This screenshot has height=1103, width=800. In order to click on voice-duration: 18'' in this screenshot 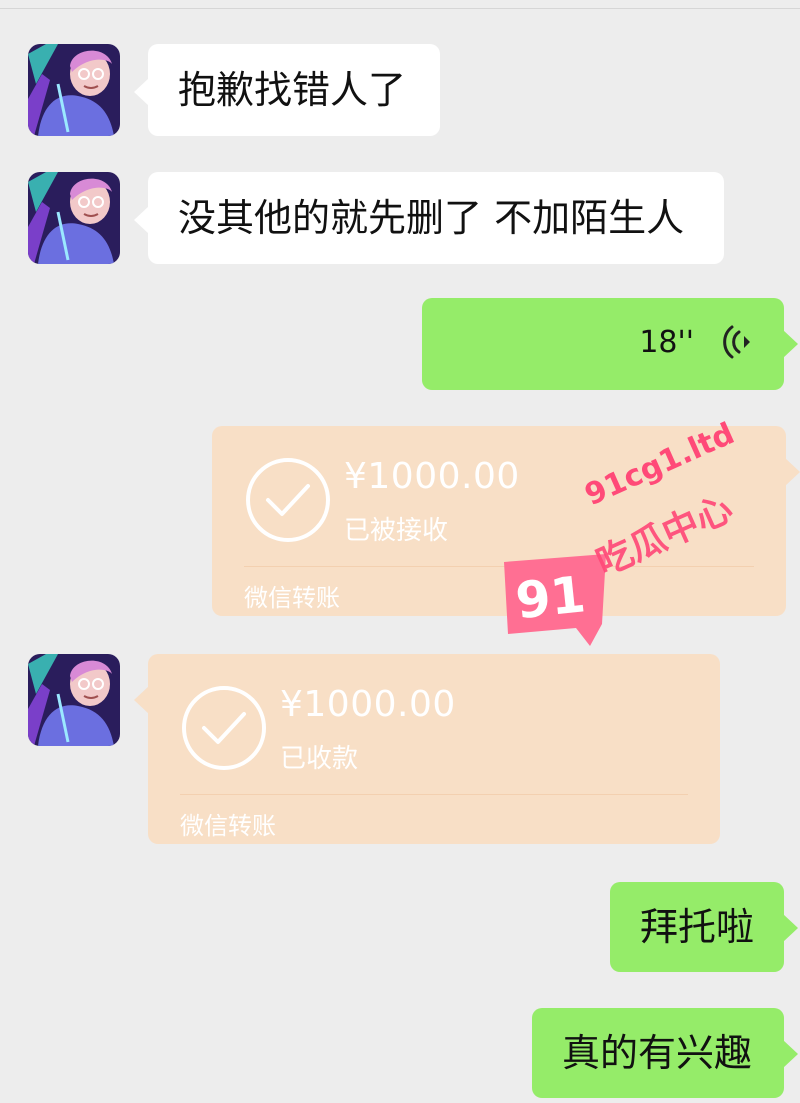, I will do `click(666, 342)`.